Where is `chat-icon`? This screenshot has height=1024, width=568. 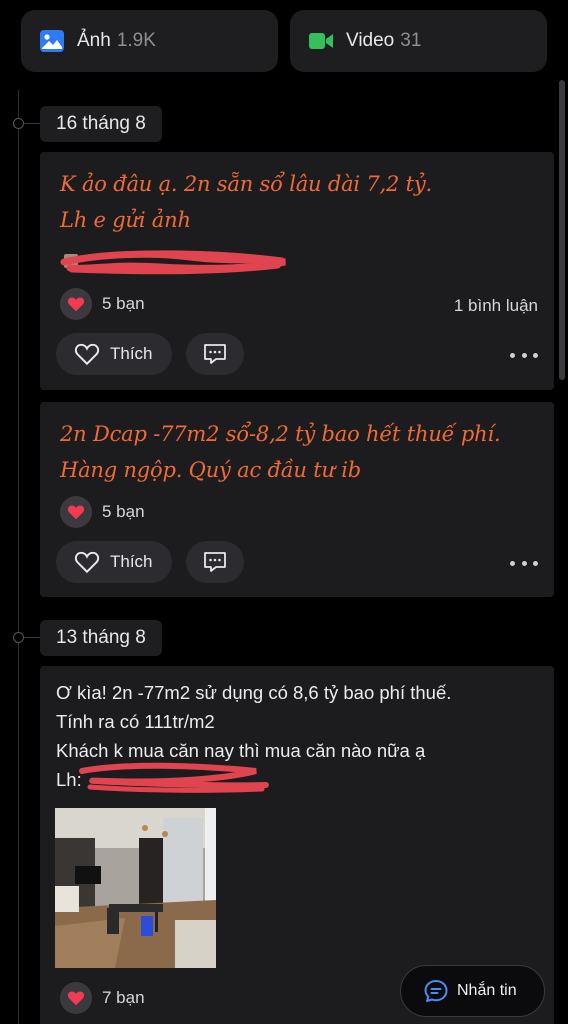
chat-icon is located at coordinates (436, 991).